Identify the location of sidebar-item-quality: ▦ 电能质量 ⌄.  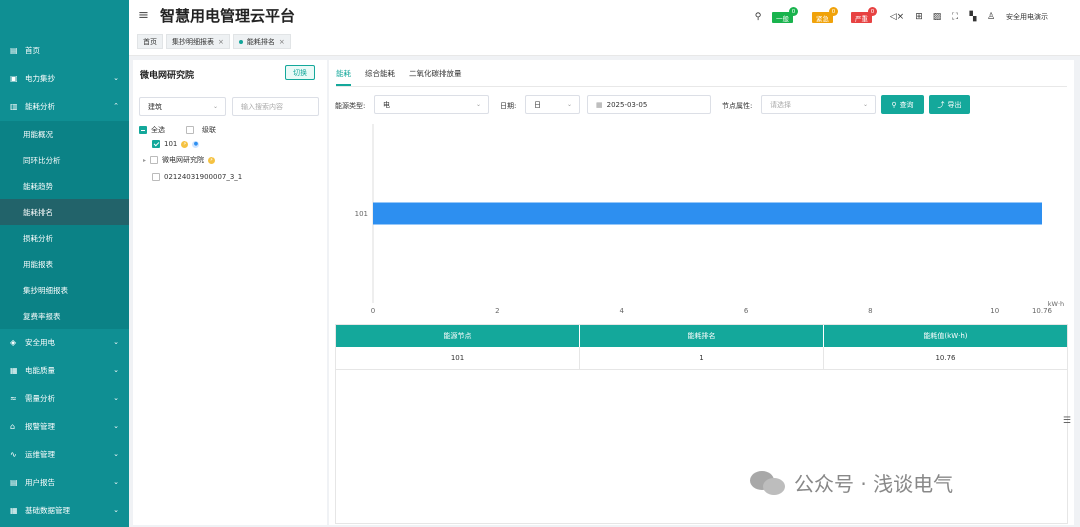
(64, 370).